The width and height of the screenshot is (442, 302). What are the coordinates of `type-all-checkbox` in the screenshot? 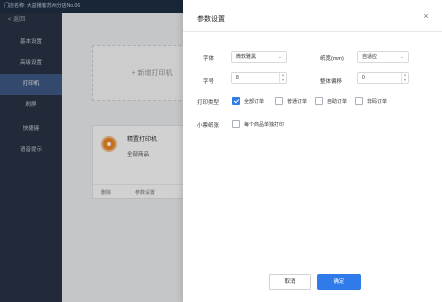 It's located at (236, 101).